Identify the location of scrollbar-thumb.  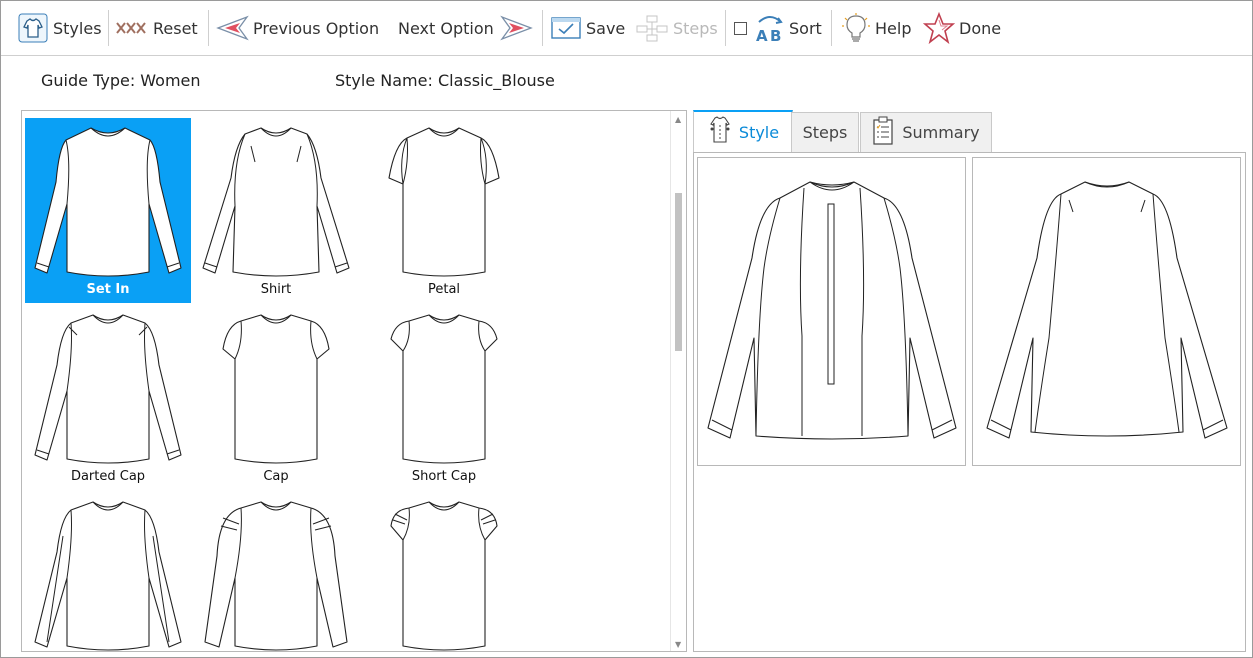
(678, 272).